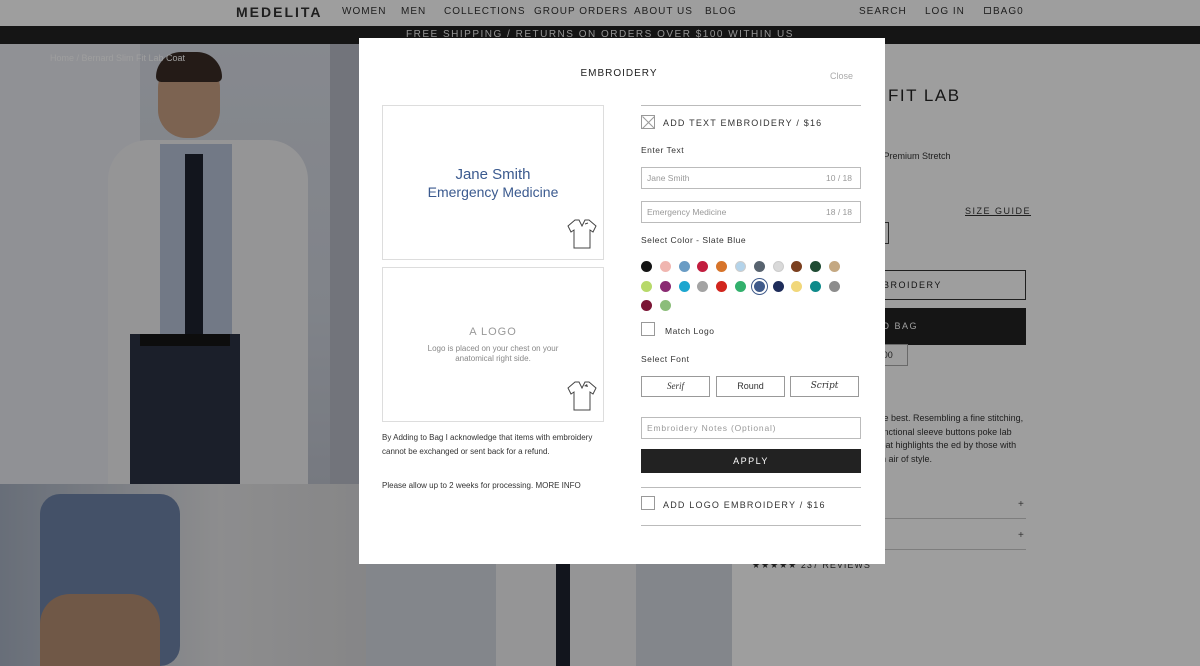  What do you see at coordinates (557, 485) in the screenshot?
I see `more-info-link: MORE INFO` at bounding box center [557, 485].